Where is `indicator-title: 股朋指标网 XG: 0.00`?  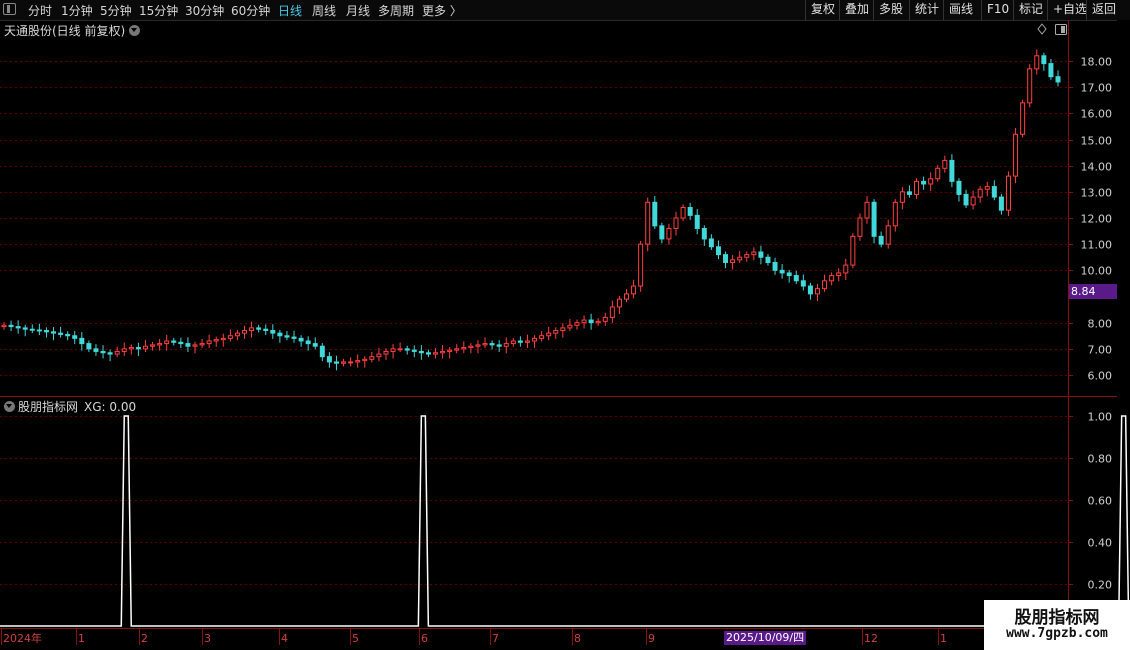
indicator-title: 股朋指标网 XG: 0.00 is located at coordinates (70, 406).